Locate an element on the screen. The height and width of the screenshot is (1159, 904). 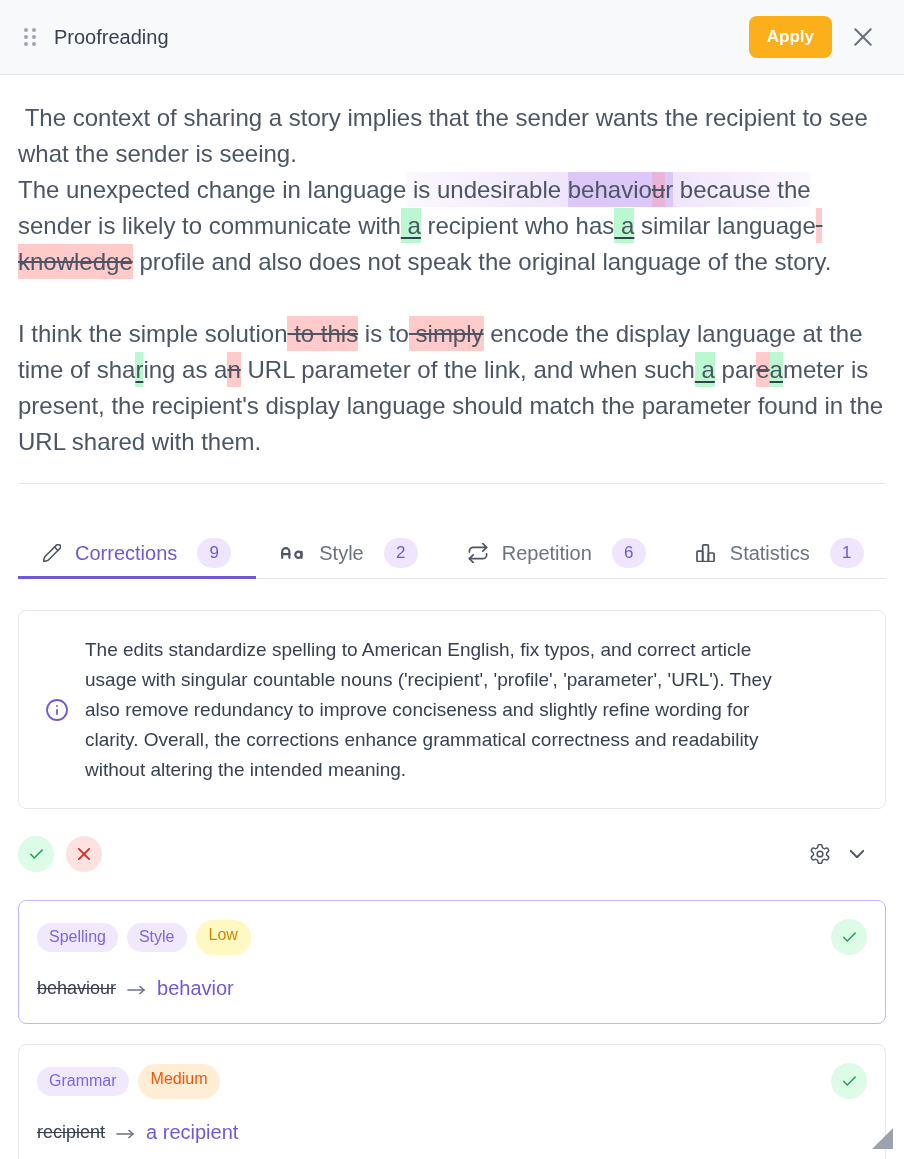
summary-text: The edits standardize spelling to American English, fix typos, and correct article usage with singular countable nouns ('recipient', 'profile', 'parameter', 'URL'). They also remove redundancy to improve conciseness and slightly refine wording for clarity. Overall, the corrections enhance grammatical correctness and readability without altering the intended meaning. is located at coordinates (429, 709).